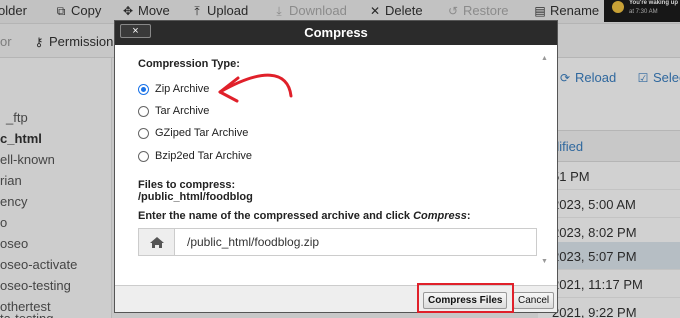 The width and height of the screenshot is (680, 318). Describe the element at coordinates (355, 242) in the screenshot. I see `archive-name-input` at that location.